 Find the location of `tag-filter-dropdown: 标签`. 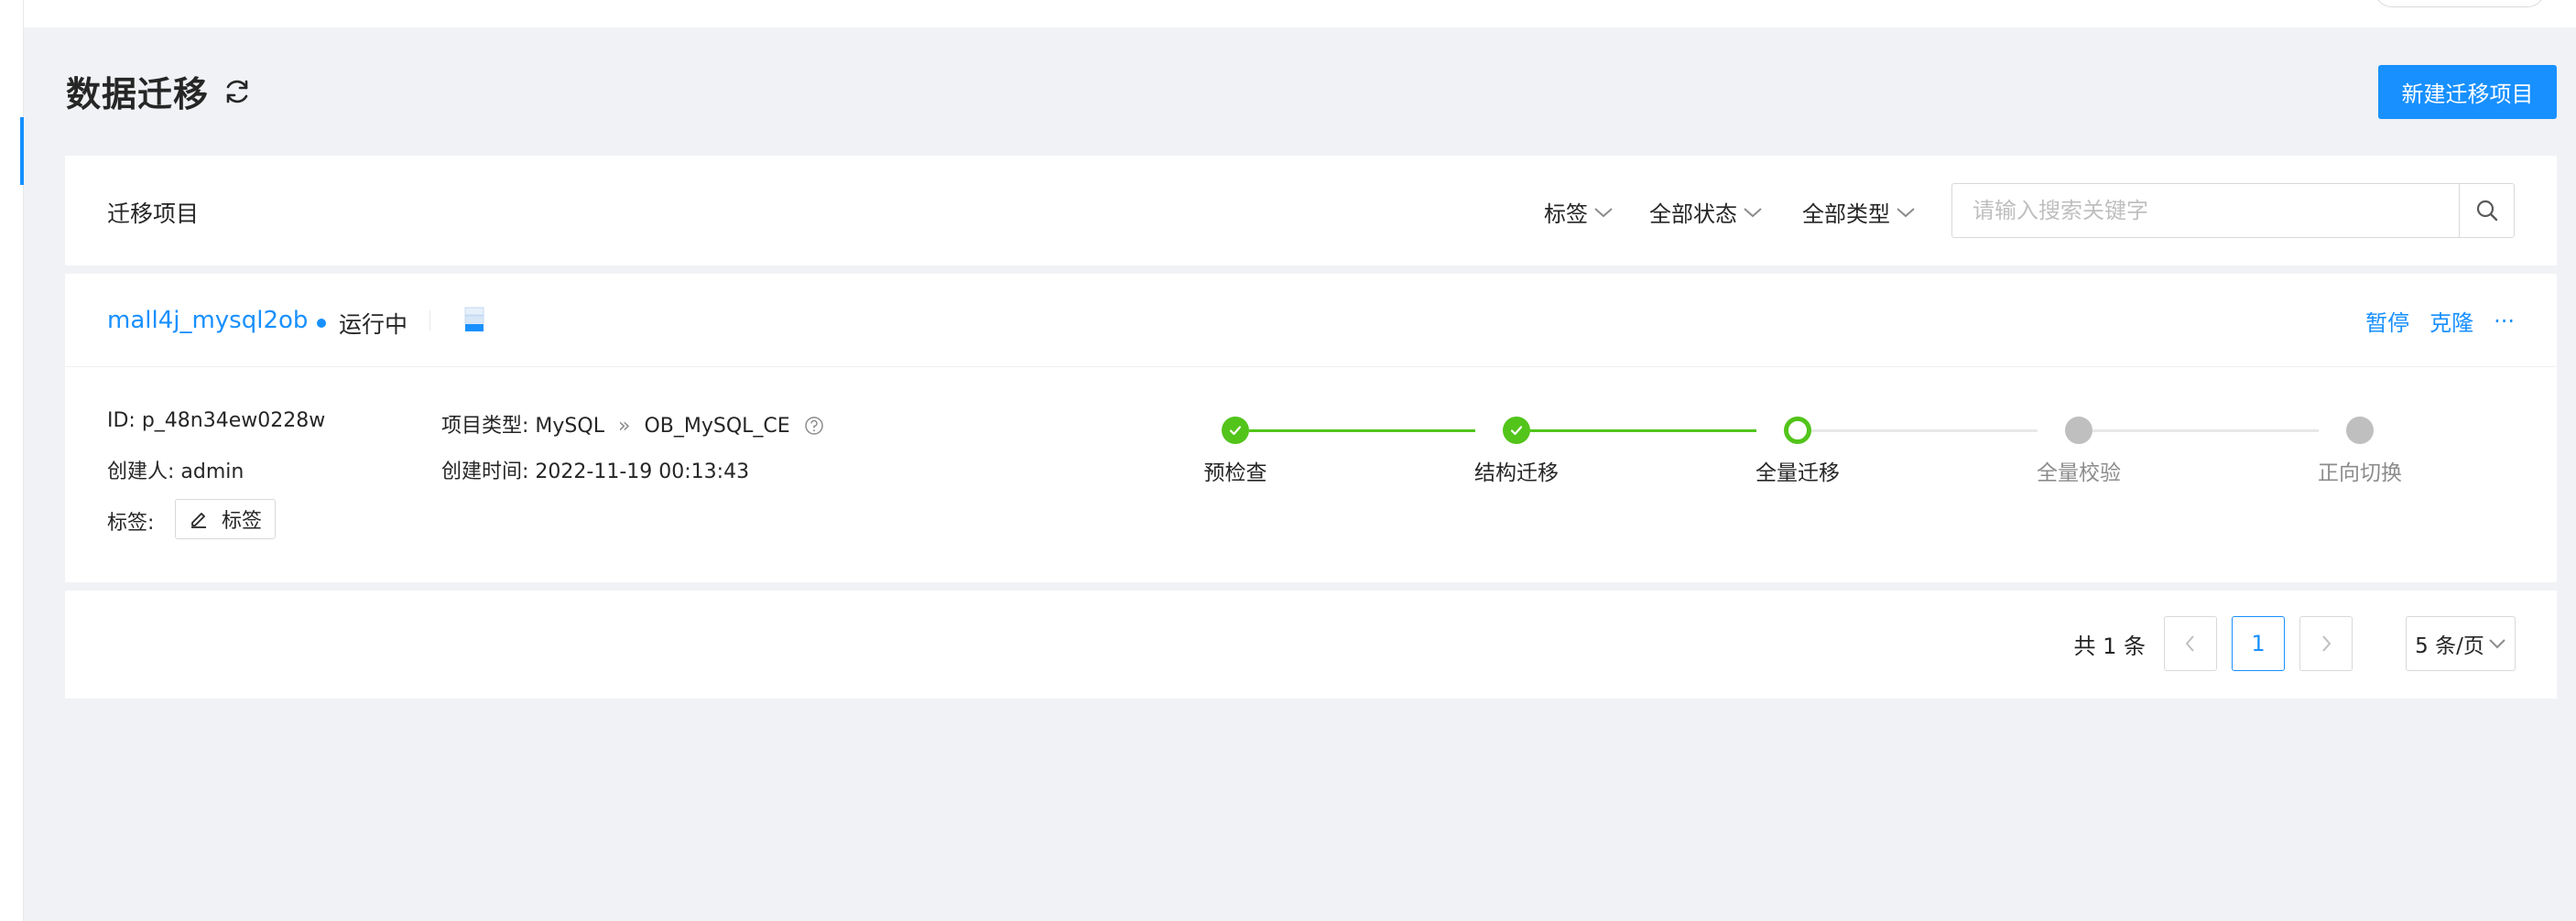

tag-filter-dropdown: 标签 is located at coordinates (1579, 212).